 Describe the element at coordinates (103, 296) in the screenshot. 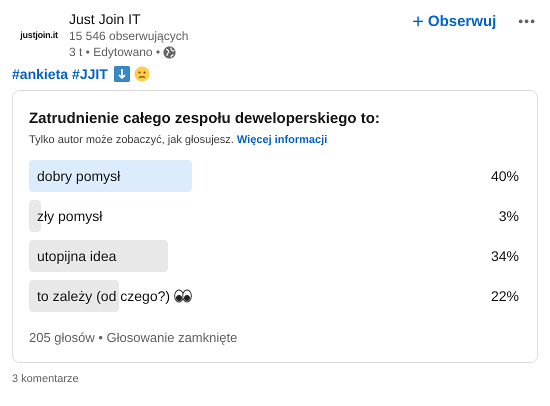

I see `option-label: to zależy (od czego?)` at that location.